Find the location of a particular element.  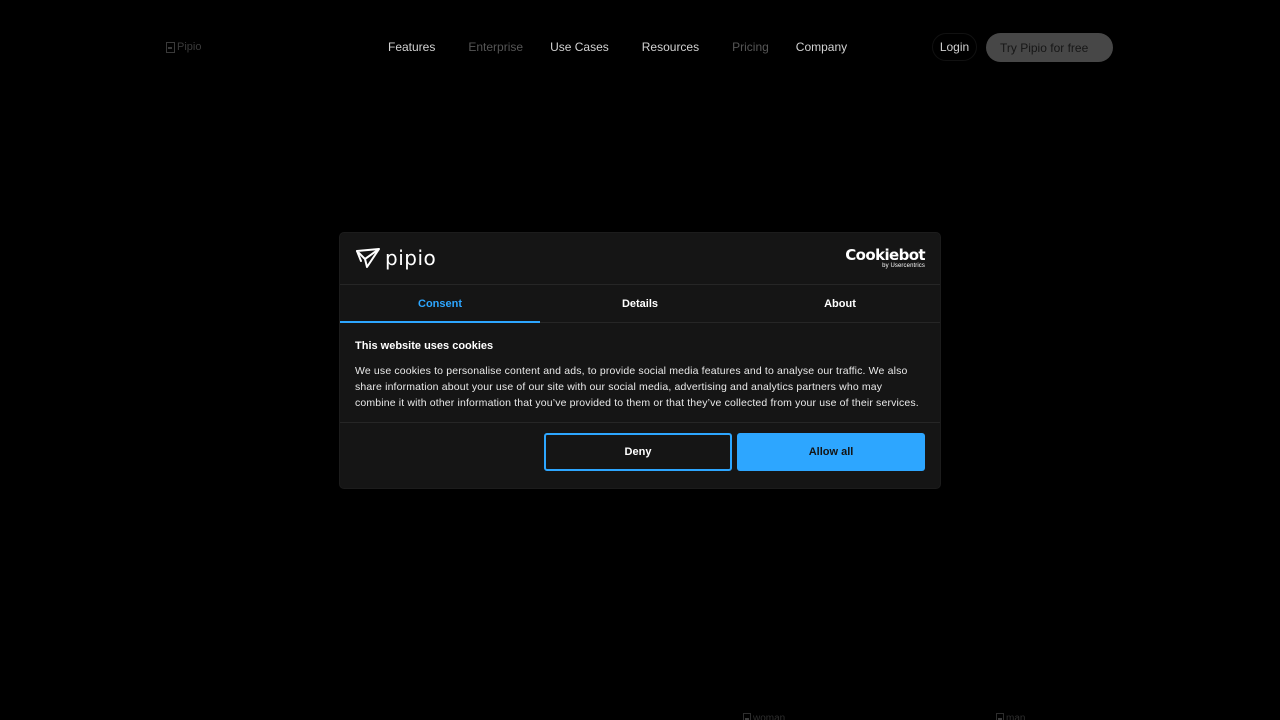

dialog-footer: Deny Allow all is located at coordinates (640, 455).